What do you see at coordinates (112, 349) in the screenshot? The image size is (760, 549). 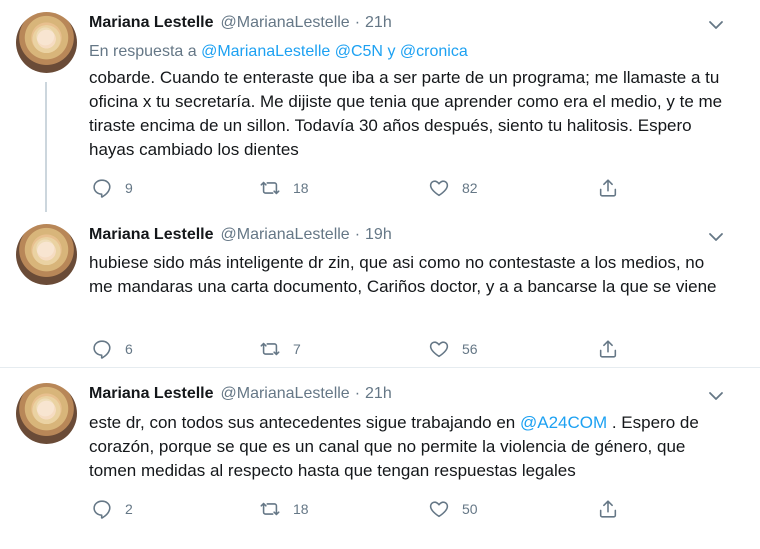 I see `reply-button: 6` at bounding box center [112, 349].